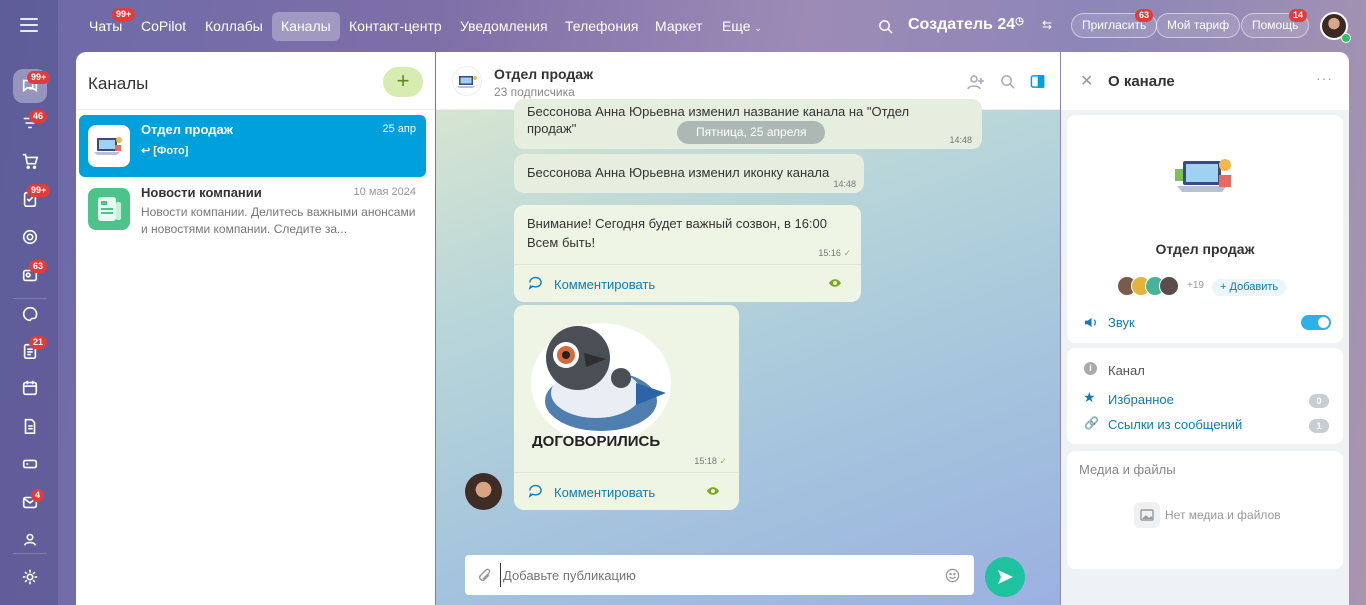 This screenshot has height=605, width=1366. I want to click on nav-label: Телефония, so click(602, 26).